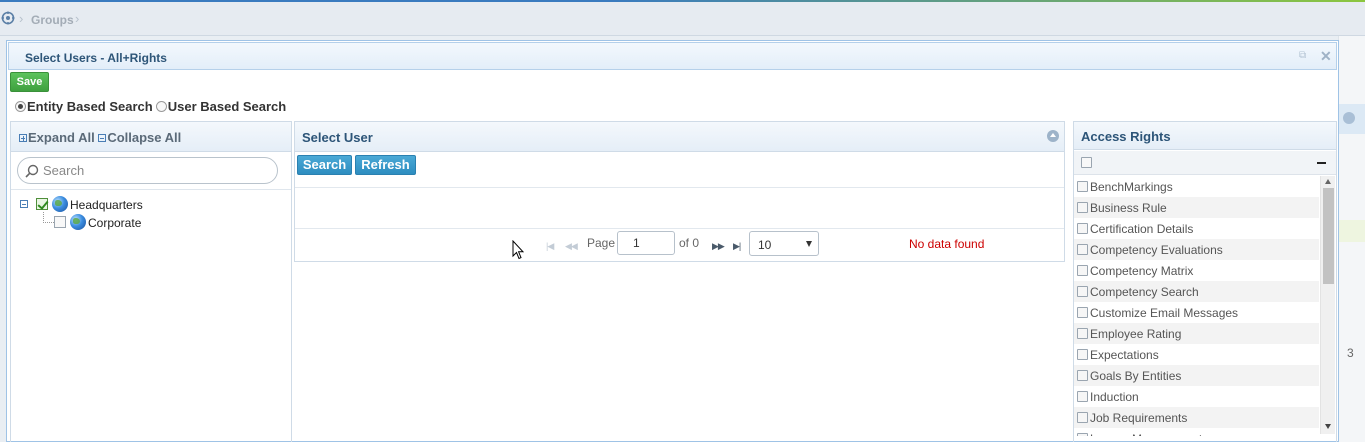 The image size is (1365, 442). I want to click on tree-search-input, so click(155, 170).